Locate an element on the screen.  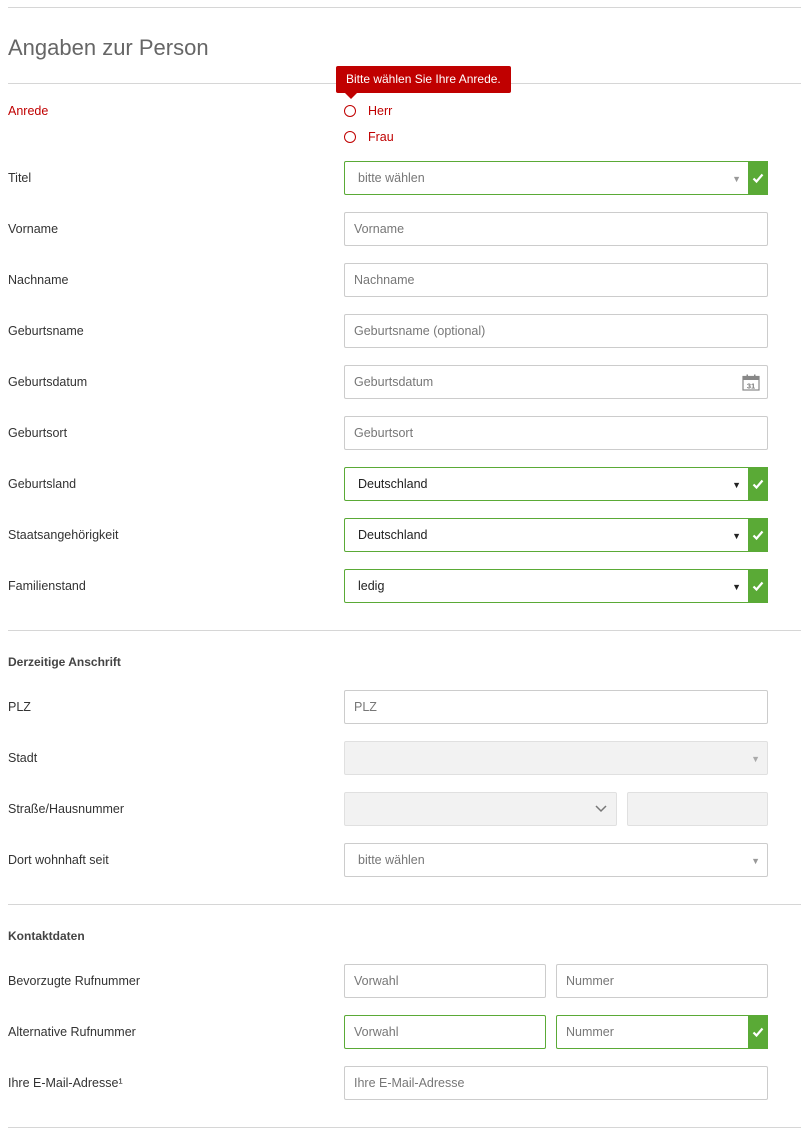
plz-placeholder: PLZ is located at coordinates (365, 707).